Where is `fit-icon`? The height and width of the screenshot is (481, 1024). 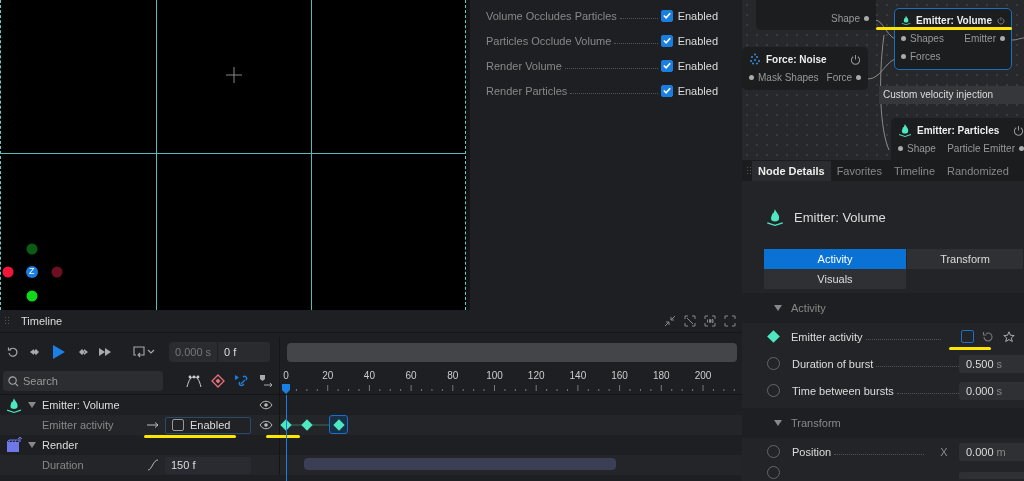 fit-icon is located at coordinates (690, 321).